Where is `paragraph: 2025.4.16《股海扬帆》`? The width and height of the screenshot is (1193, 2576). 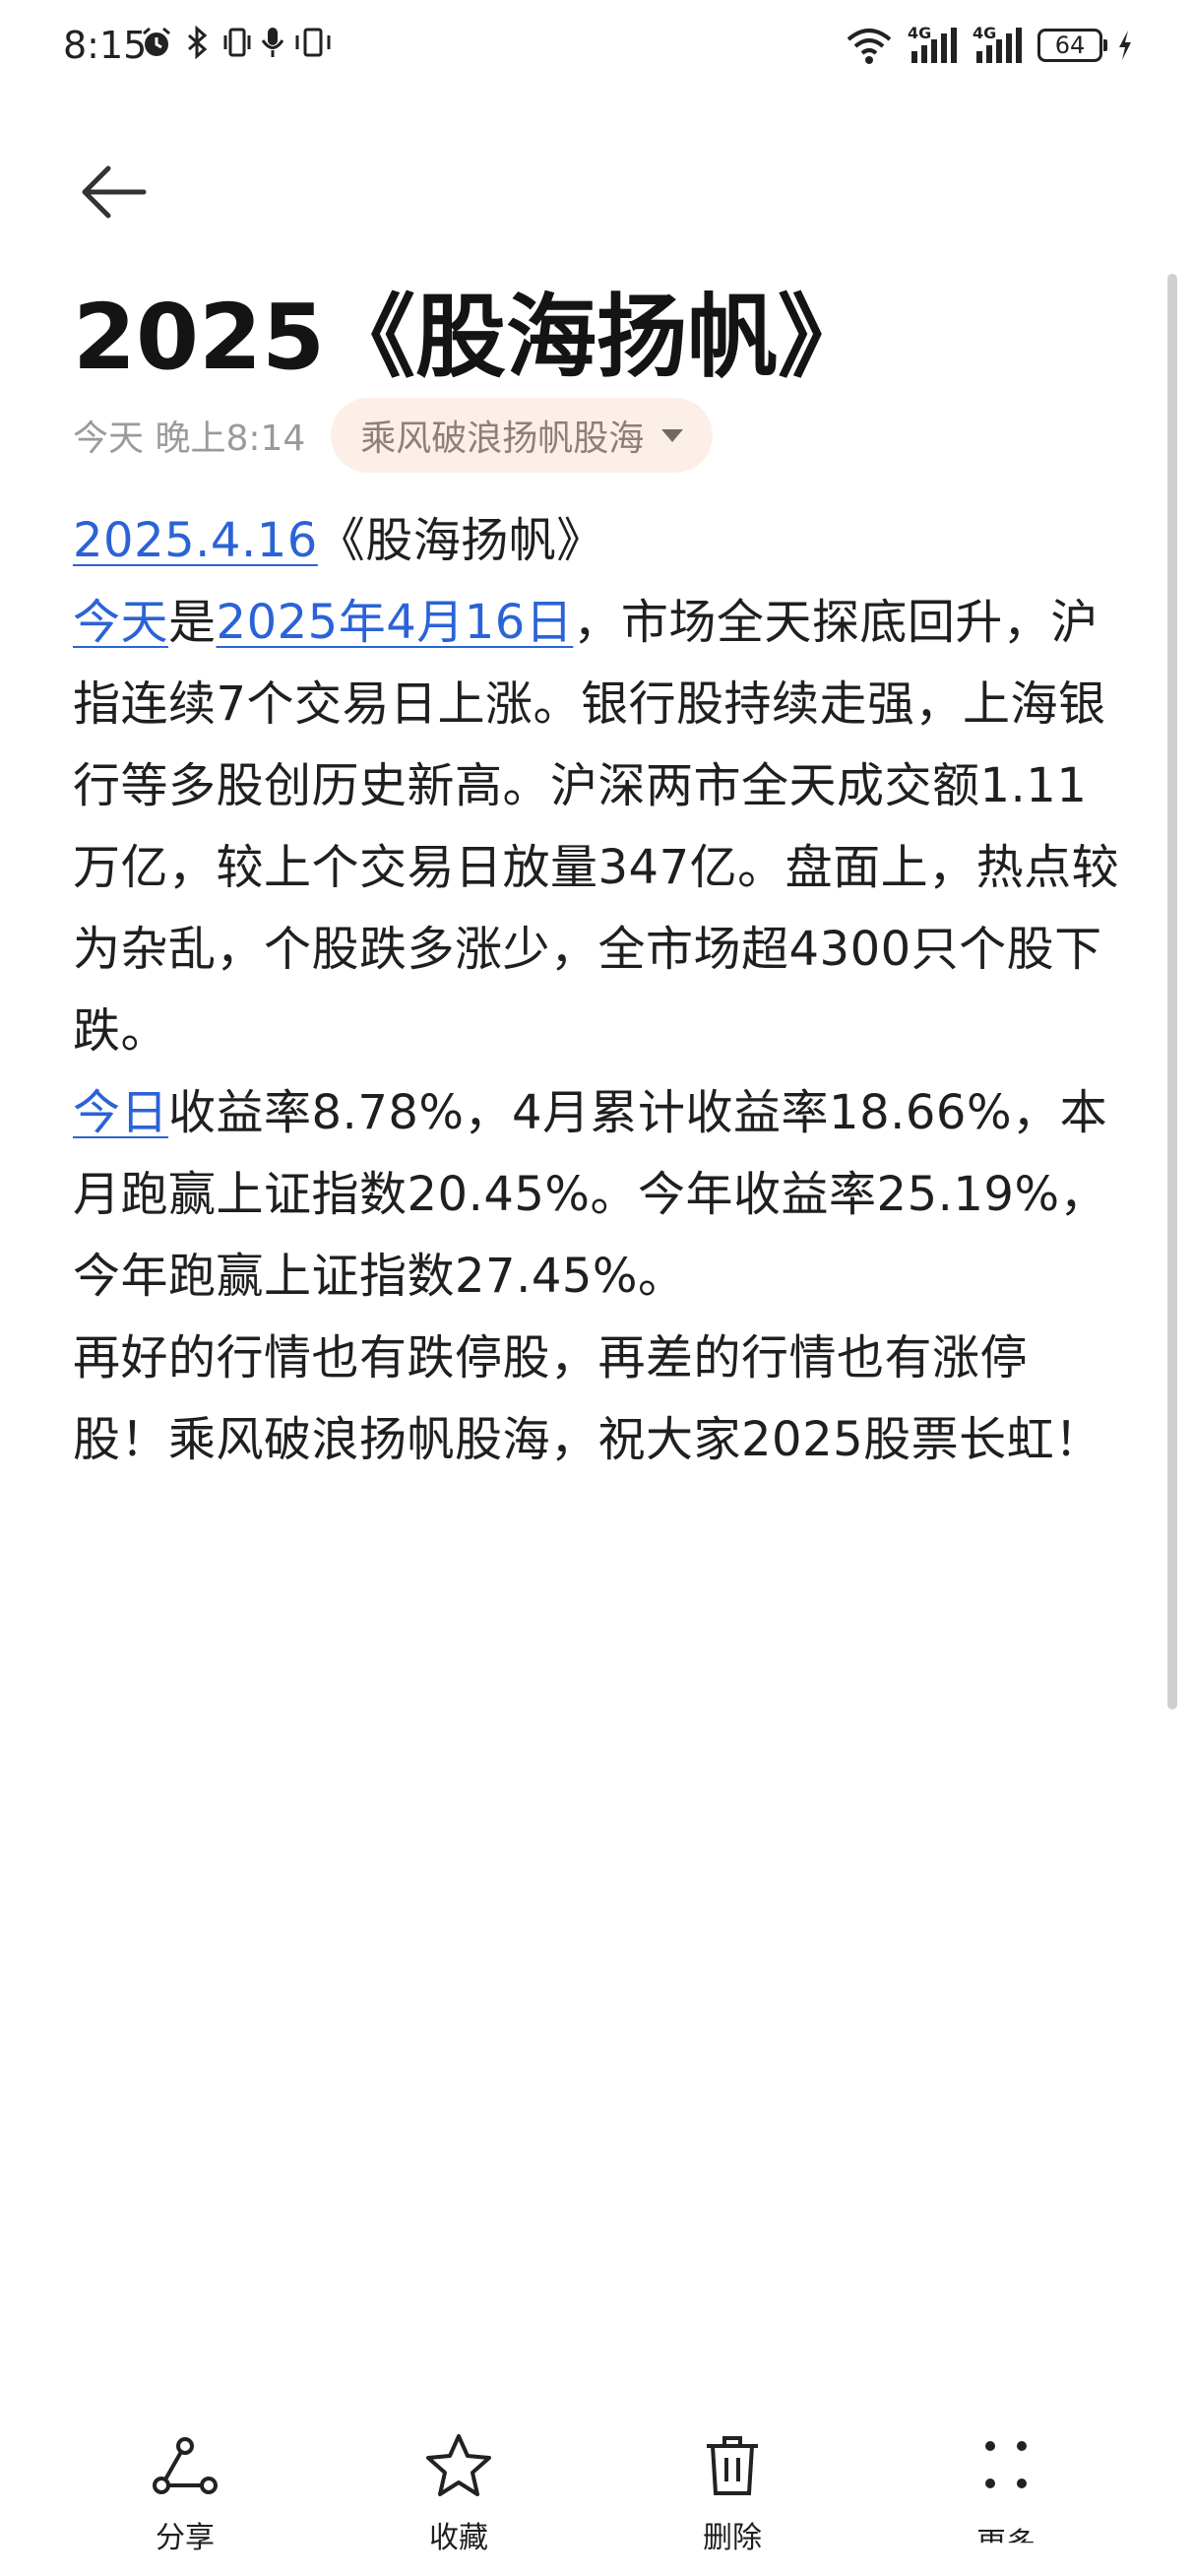
paragraph: 2025.4.16《股海扬帆》 is located at coordinates (597, 541).